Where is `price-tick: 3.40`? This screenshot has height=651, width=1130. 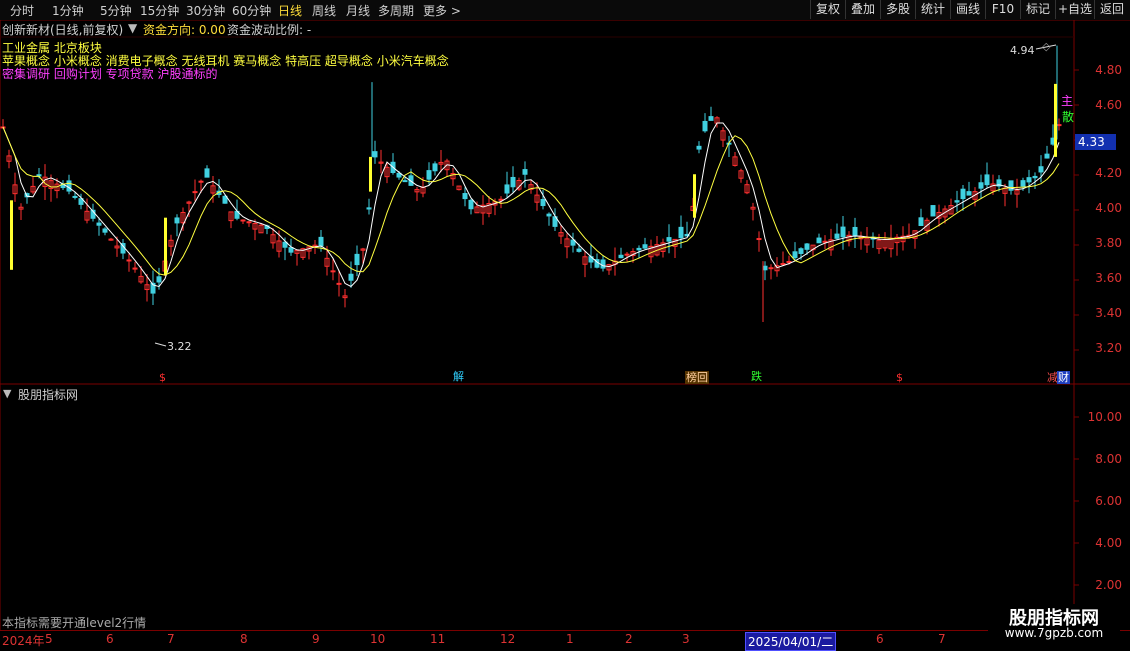
price-tick: 3.40 is located at coordinates (1108, 313).